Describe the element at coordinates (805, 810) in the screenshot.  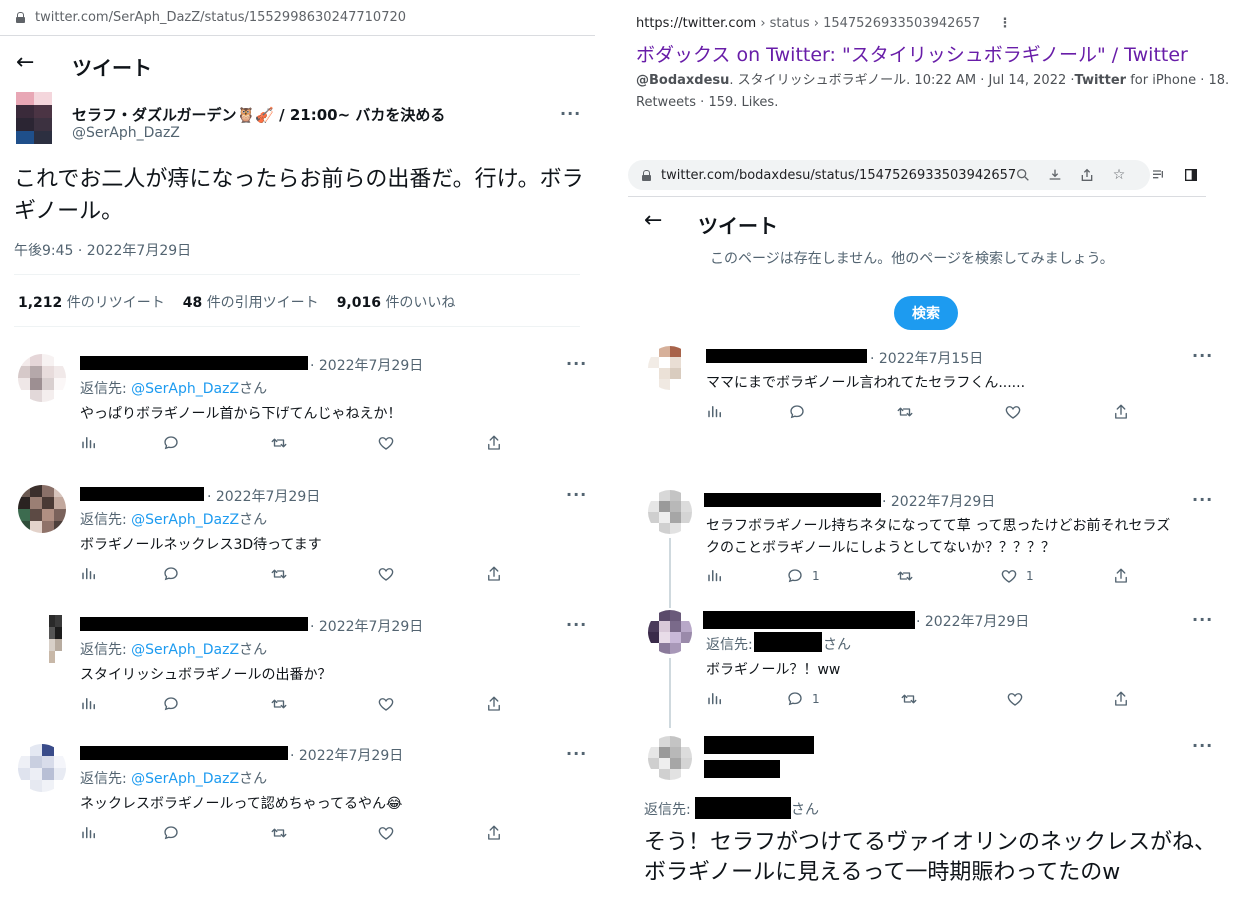
I see `reply-to-suffix: さん` at that location.